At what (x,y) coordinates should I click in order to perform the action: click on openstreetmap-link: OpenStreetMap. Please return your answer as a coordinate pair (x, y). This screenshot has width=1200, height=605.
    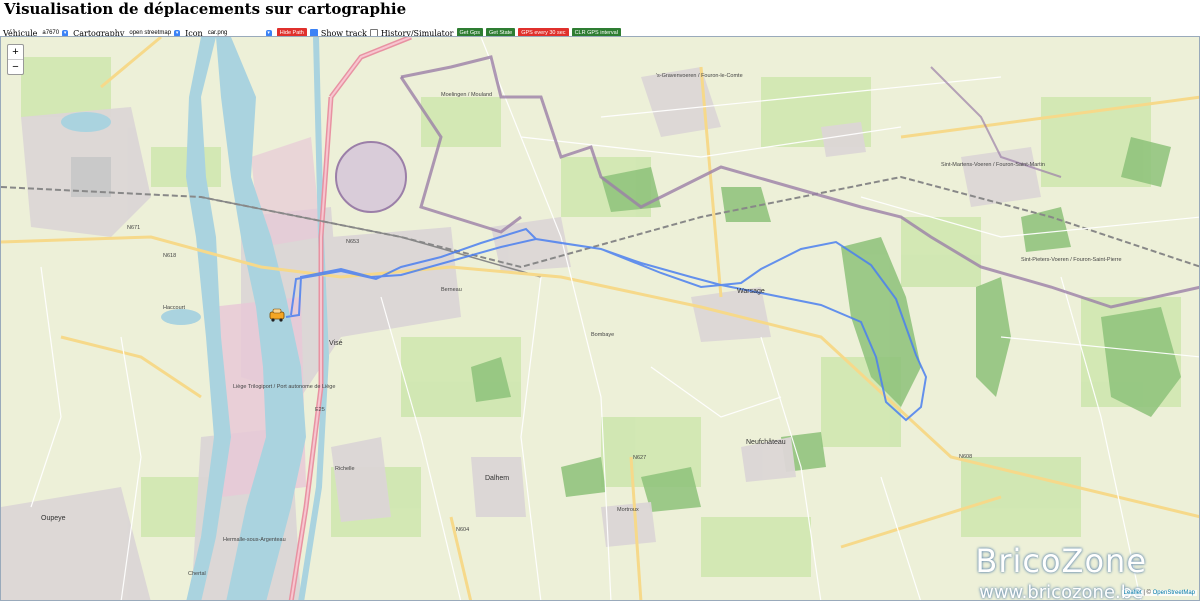
    Looking at the image, I should click on (1174, 593).